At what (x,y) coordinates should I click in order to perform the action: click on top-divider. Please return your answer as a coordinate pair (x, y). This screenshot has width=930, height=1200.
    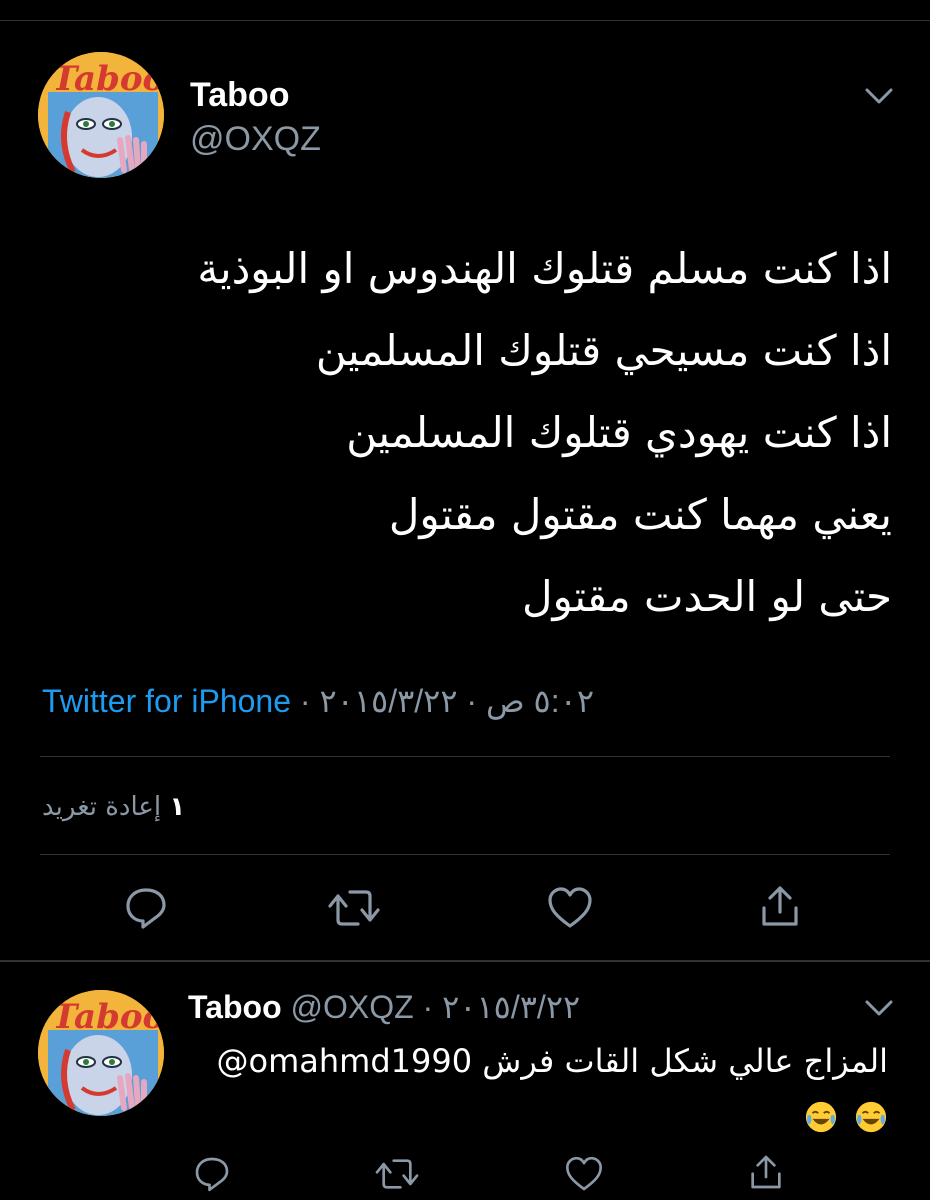
    Looking at the image, I should click on (465, 20).